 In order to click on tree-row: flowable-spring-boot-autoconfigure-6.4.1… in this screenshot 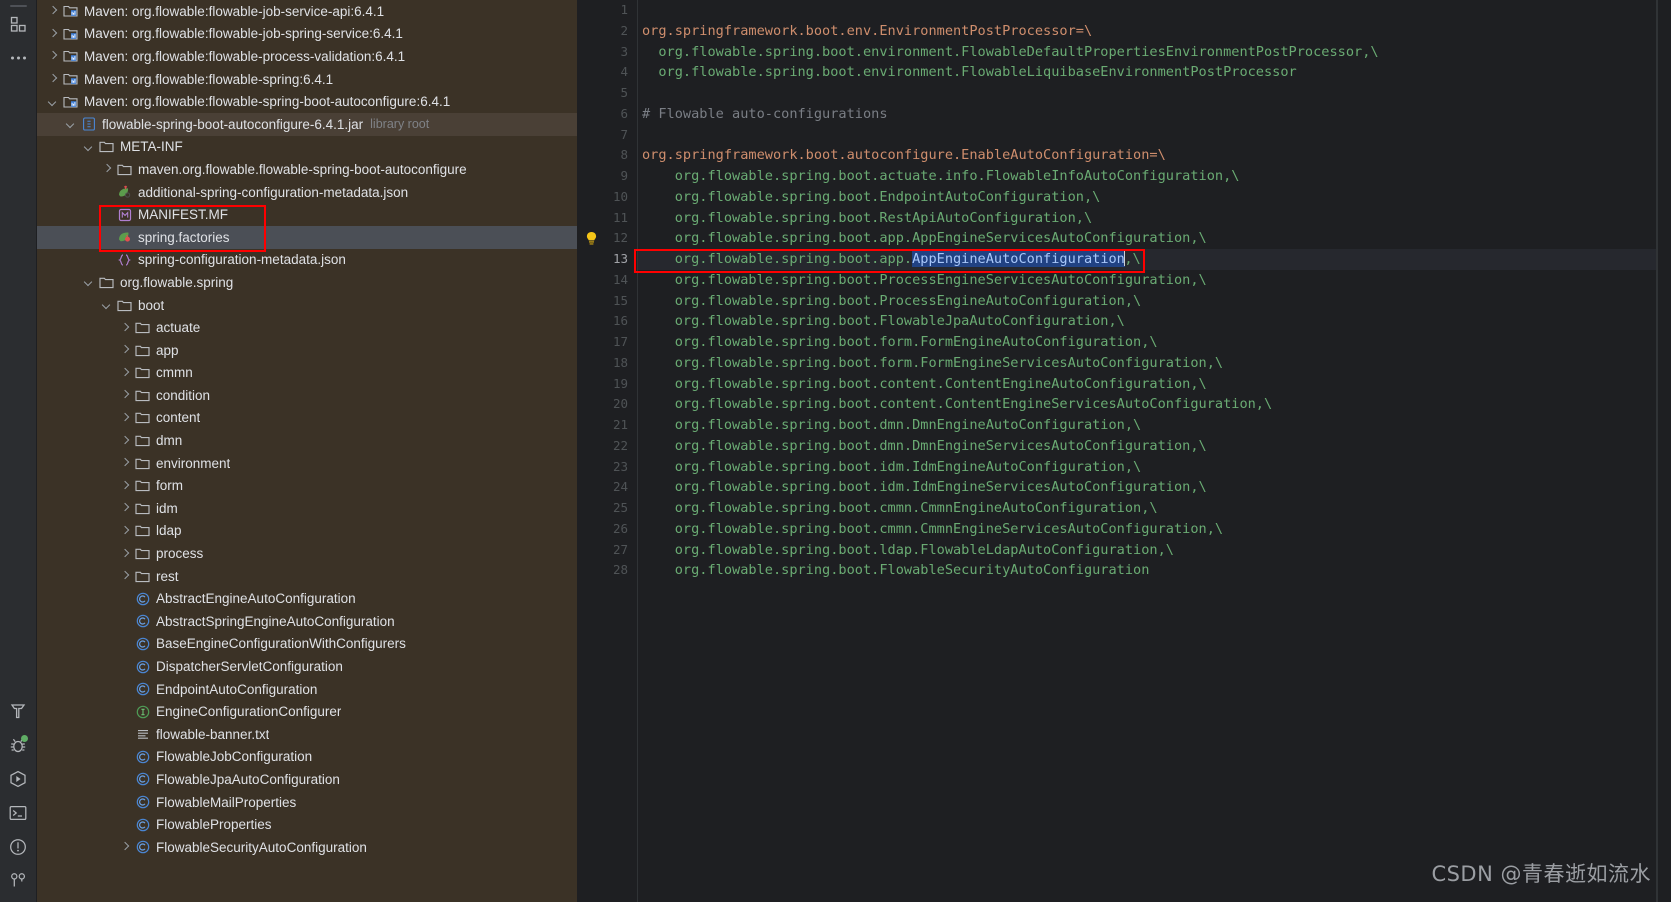, I will do `click(307, 124)`.